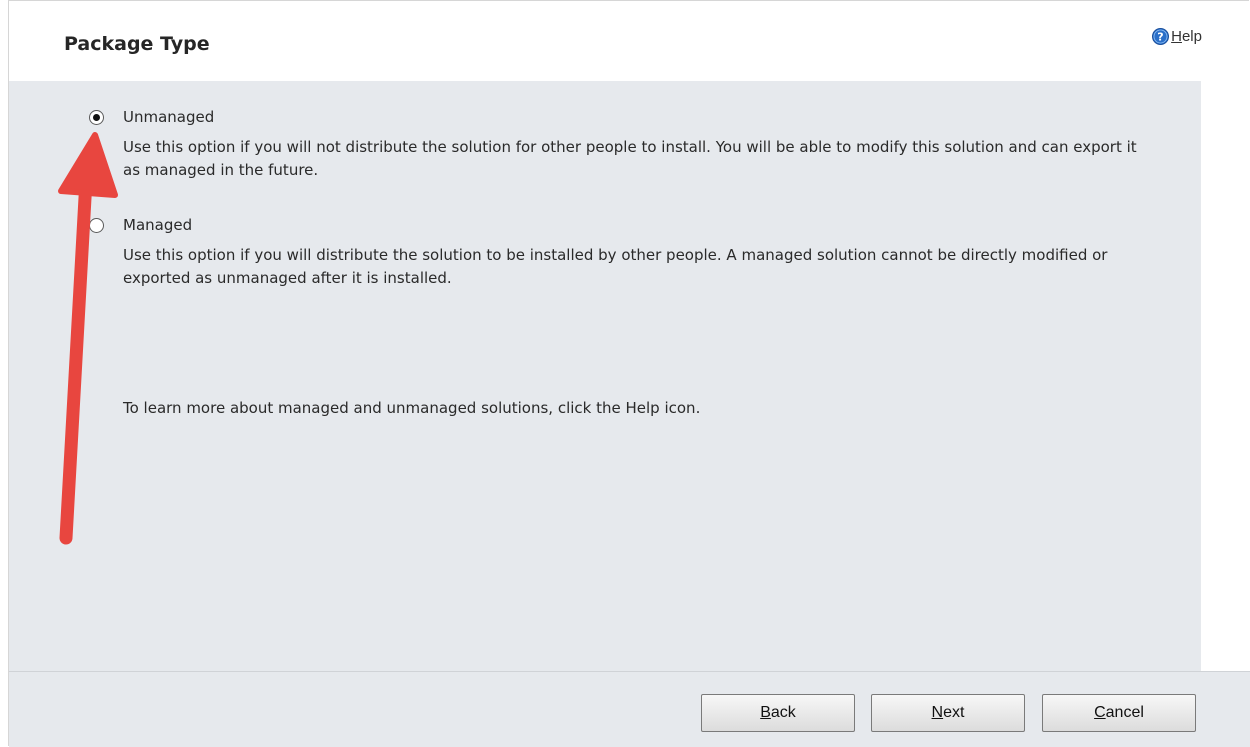  I want to click on cancel-button-label: Cancel, so click(1119, 713).